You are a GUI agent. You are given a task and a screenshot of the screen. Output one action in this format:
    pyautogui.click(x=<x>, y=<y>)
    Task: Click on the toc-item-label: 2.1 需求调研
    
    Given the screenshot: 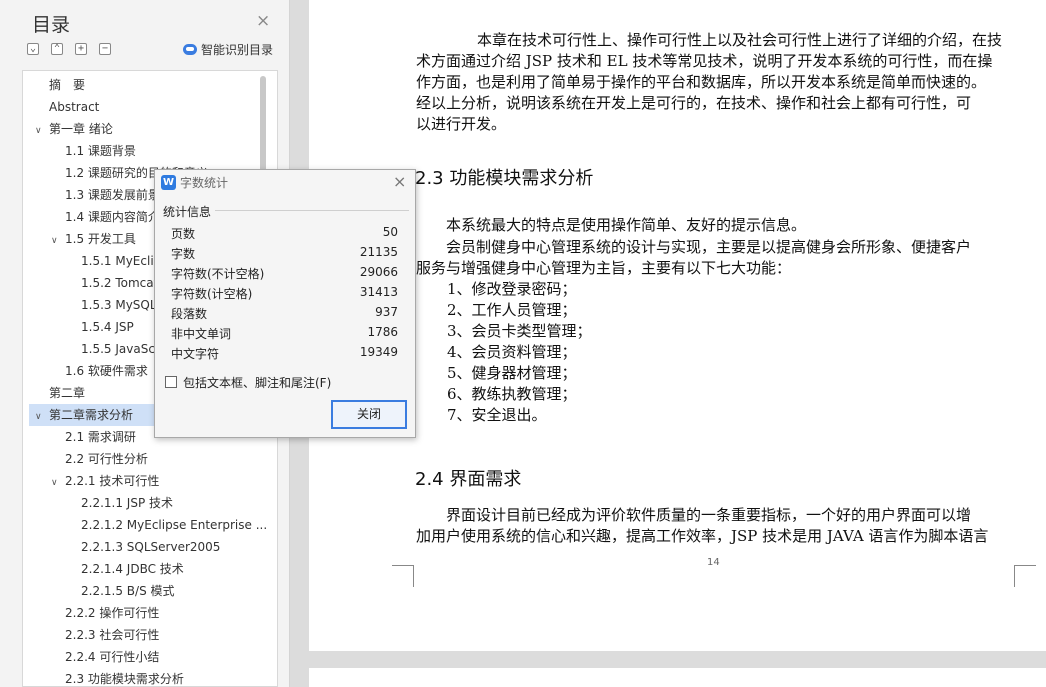 What is the action you would take?
    pyautogui.click(x=100, y=437)
    